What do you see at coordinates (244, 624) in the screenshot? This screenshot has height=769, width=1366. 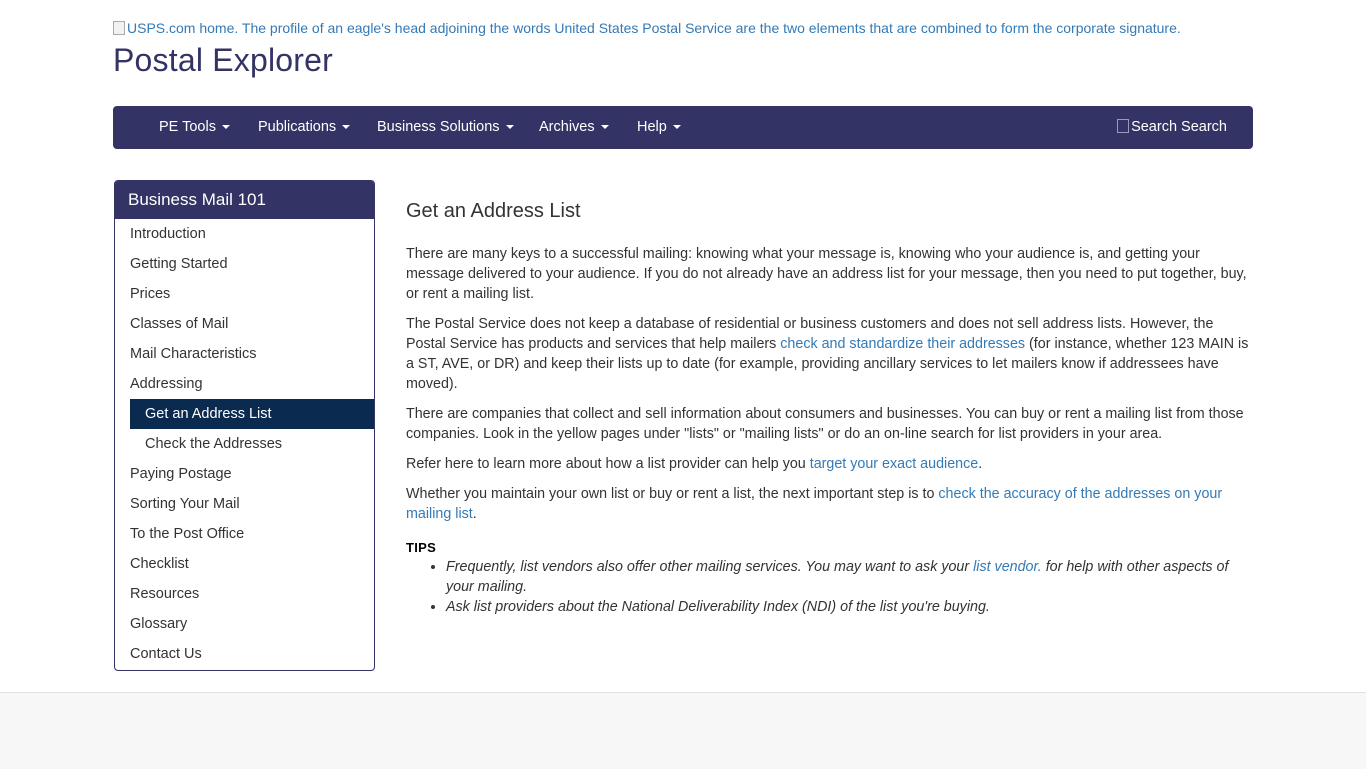 I see `sidebar-item-glossary: Glossary` at bounding box center [244, 624].